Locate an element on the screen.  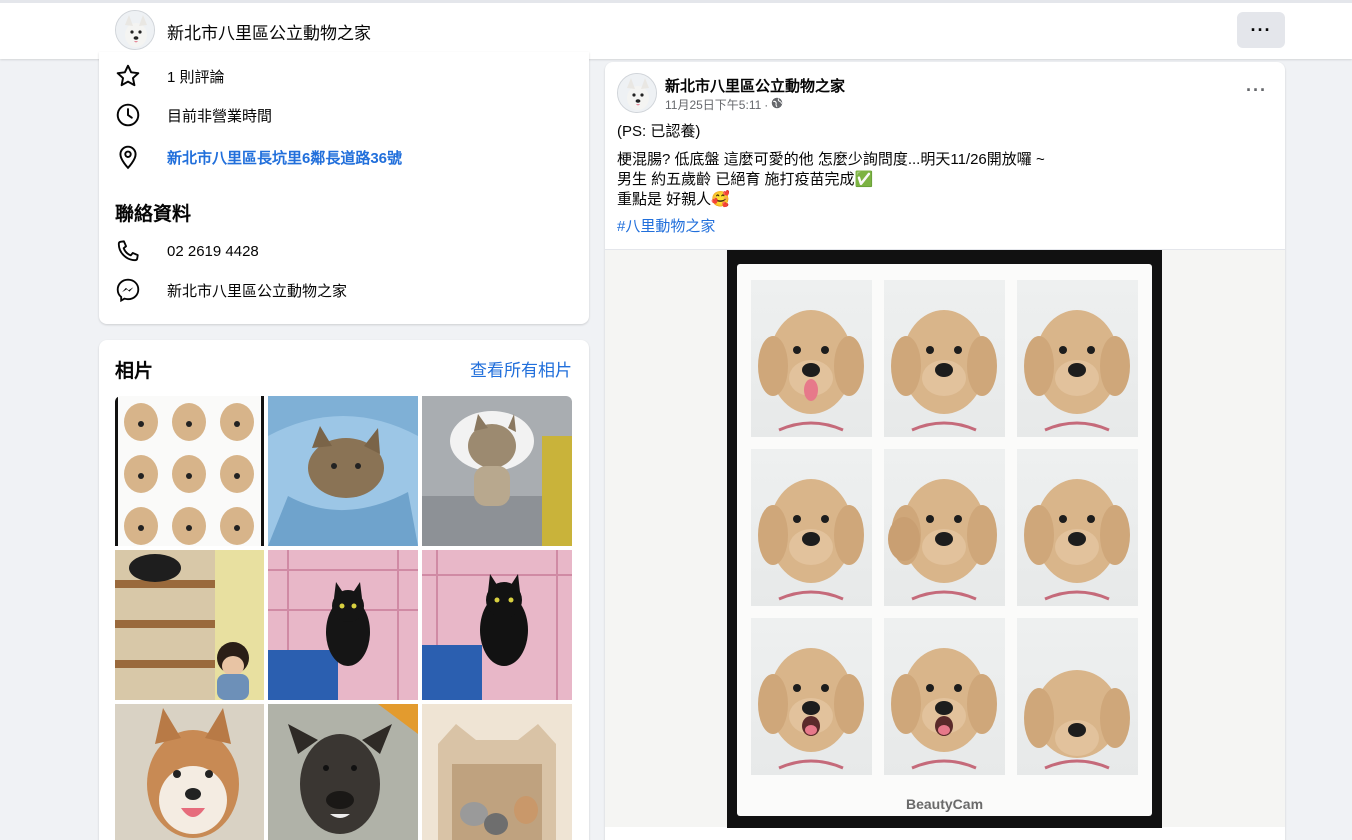
post-text-line: 梗混腸? 低底盤 這麼可愛的他 怎麼少詢問度...明天11/26開放囉 ~ is located at coordinates (831, 159).